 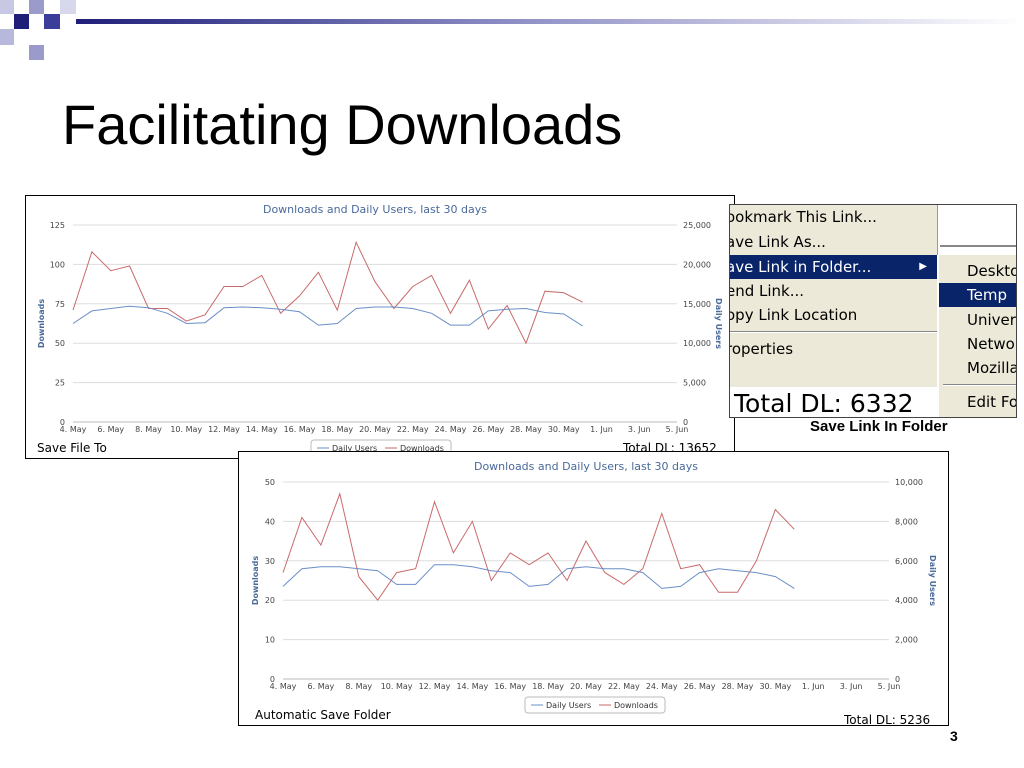 I want to click on submenu-item-label: Networ, so click(x=992, y=344).